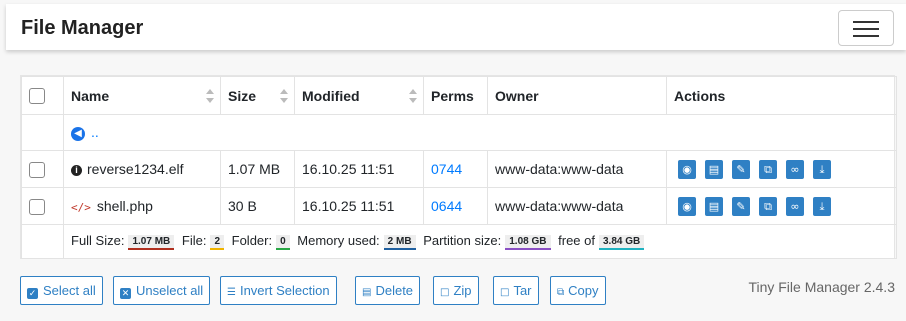  Describe the element at coordinates (82, 28) in the screenshot. I see `app-title: File Manager` at that location.